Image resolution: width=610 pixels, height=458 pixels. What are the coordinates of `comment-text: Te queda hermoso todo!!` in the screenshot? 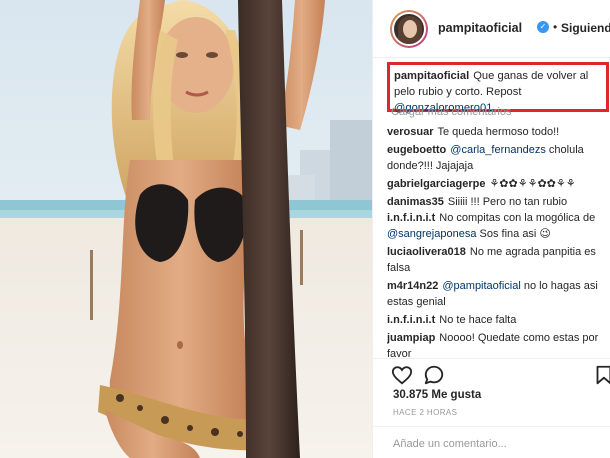 It's located at (498, 132).